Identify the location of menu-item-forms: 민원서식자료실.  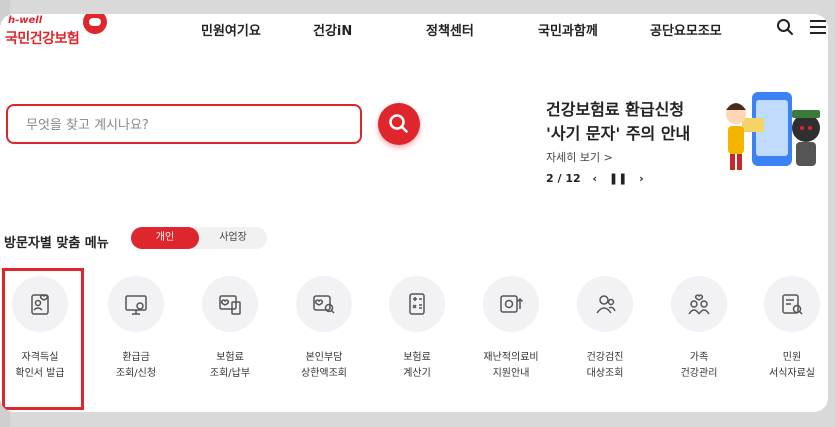
(790, 336).